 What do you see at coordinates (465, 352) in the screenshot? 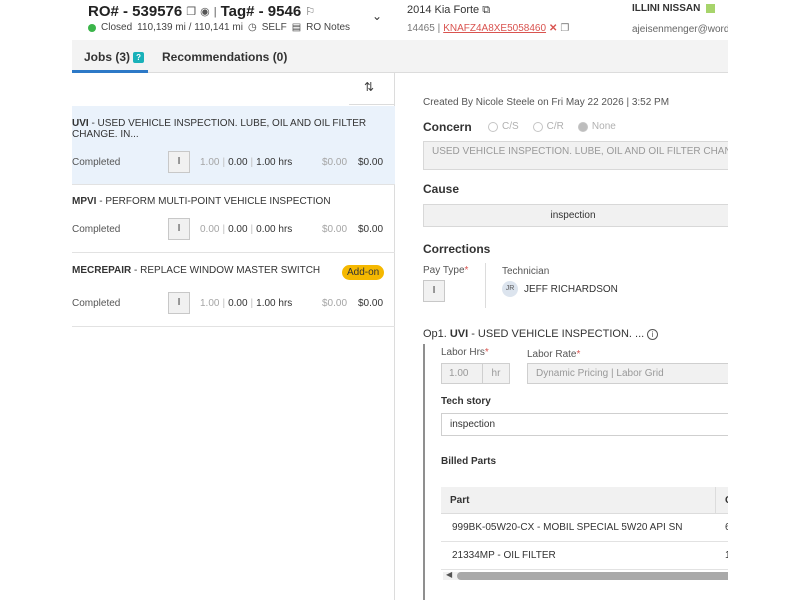
I see `labor-hrs-label: Labor Hrs*` at bounding box center [465, 352].